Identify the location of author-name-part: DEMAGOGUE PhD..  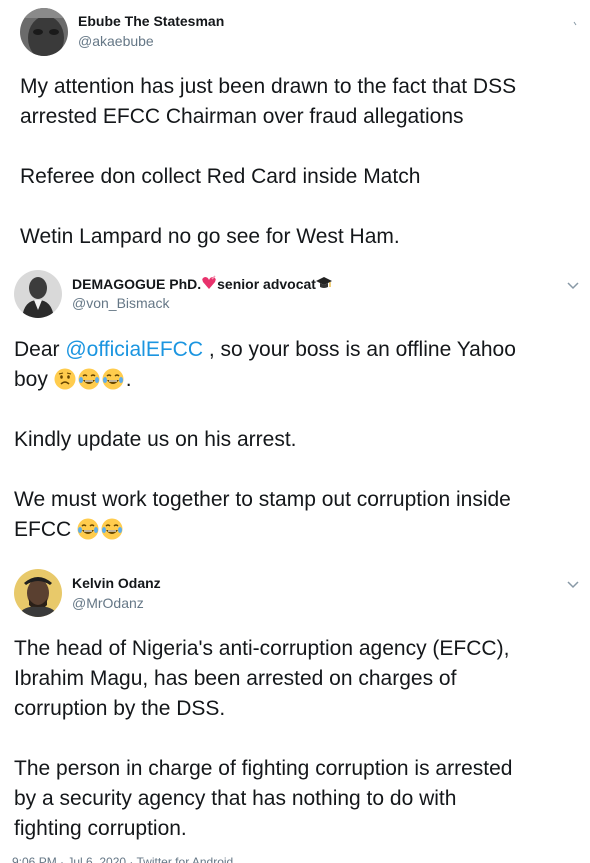
(137, 284).